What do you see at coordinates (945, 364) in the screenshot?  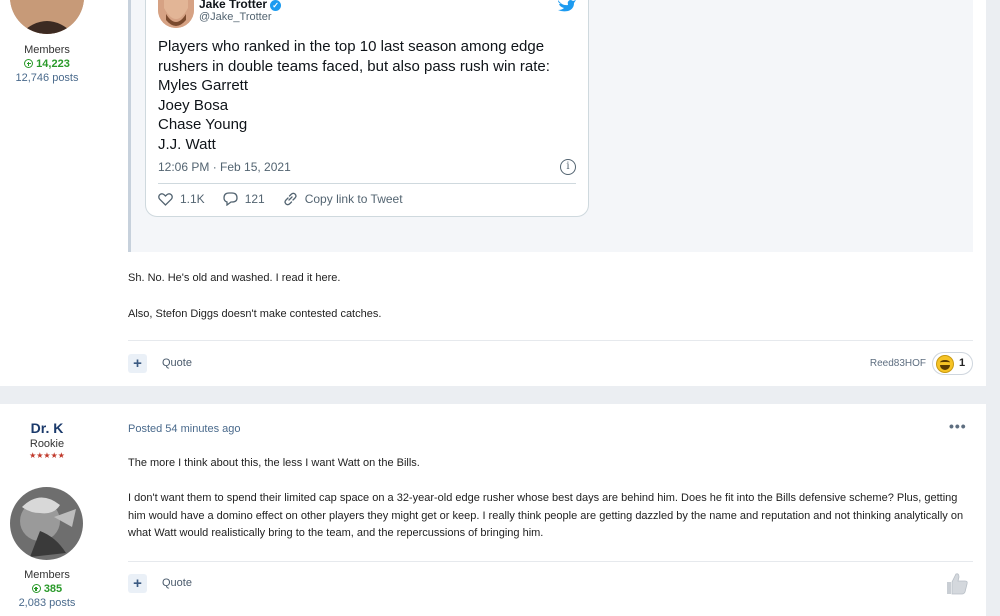 I see `laughing-face-icon` at bounding box center [945, 364].